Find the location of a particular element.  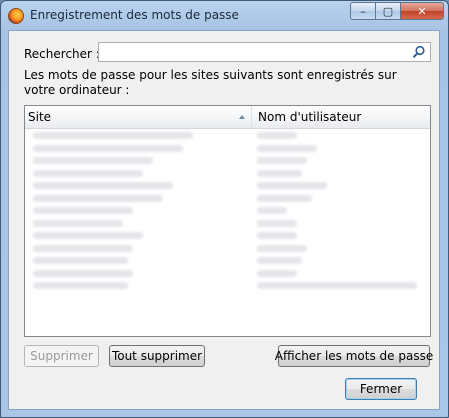

show-passwords-button: Afficher les mots de passe is located at coordinates (354, 356).